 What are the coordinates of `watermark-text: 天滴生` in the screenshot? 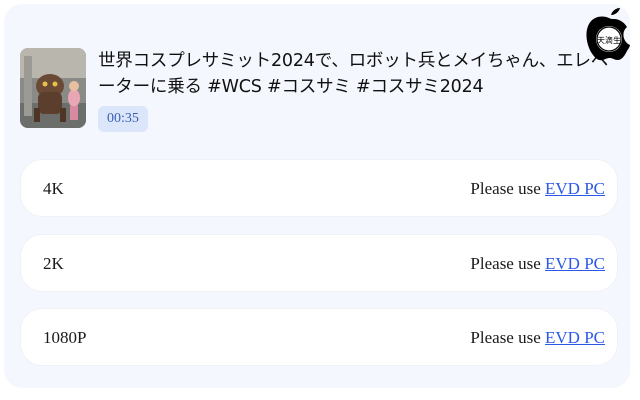 It's located at (609, 40).